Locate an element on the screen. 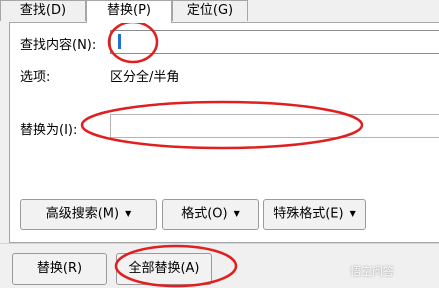  replace-input is located at coordinates (274, 126).